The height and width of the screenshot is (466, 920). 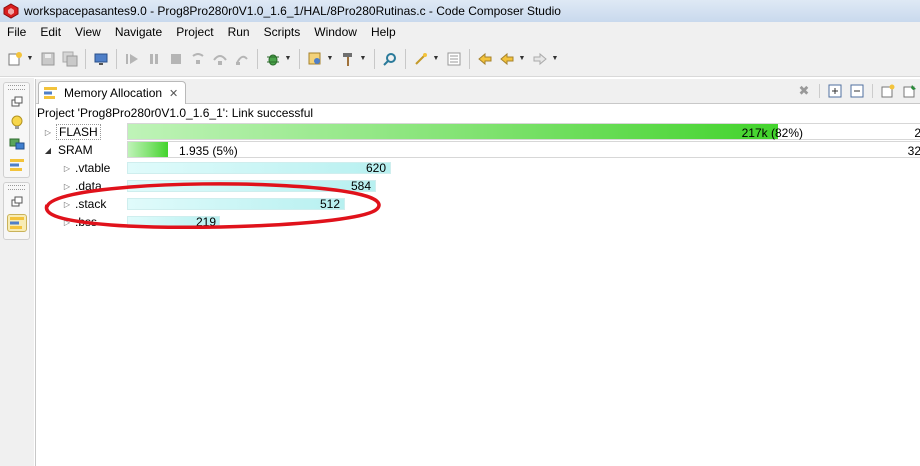 I want to click on flash-bar-track: 217k (82%) 2, so click(x=523, y=131).